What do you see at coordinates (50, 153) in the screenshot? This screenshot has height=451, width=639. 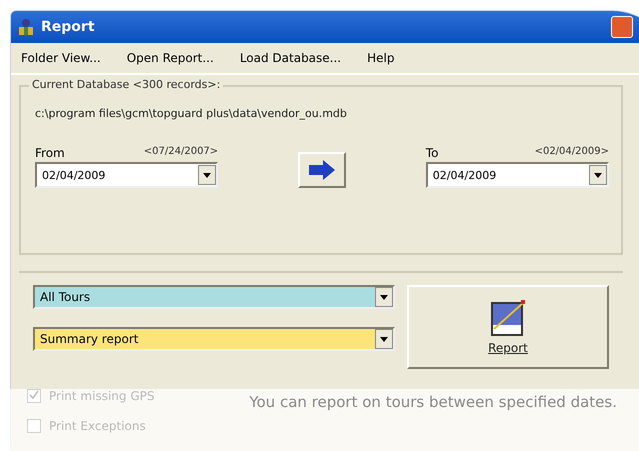 I see `from-label: From` at bounding box center [50, 153].